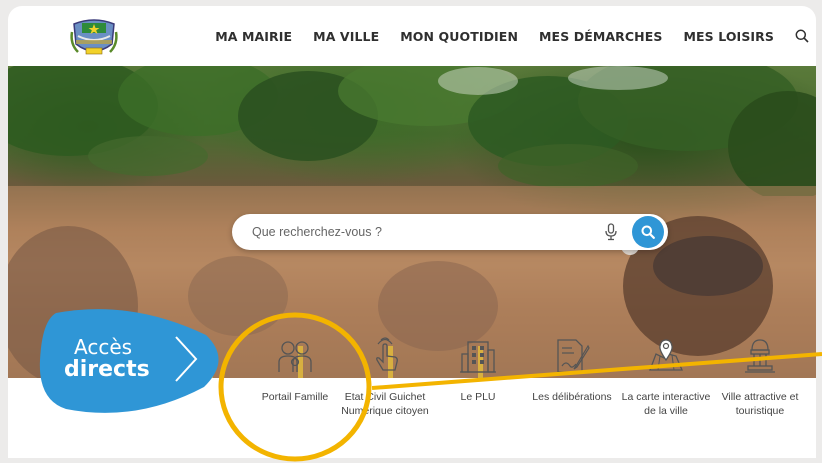 This screenshot has width=822, height=463. What do you see at coordinates (459, 36) in the screenshot?
I see `nav-mon-quotidien: MON QUOTIDIEN` at bounding box center [459, 36].